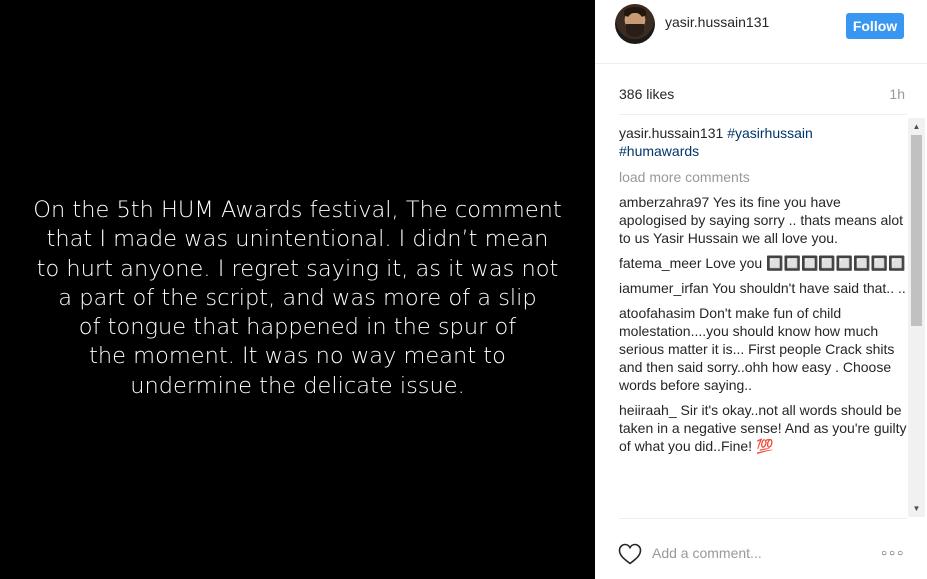 This screenshot has height=579, width=927. I want to click on comment-item: fatema_meer Love you 🔲🔲🔲🔲🔲🔲🔲🔲, so click(763, 263).